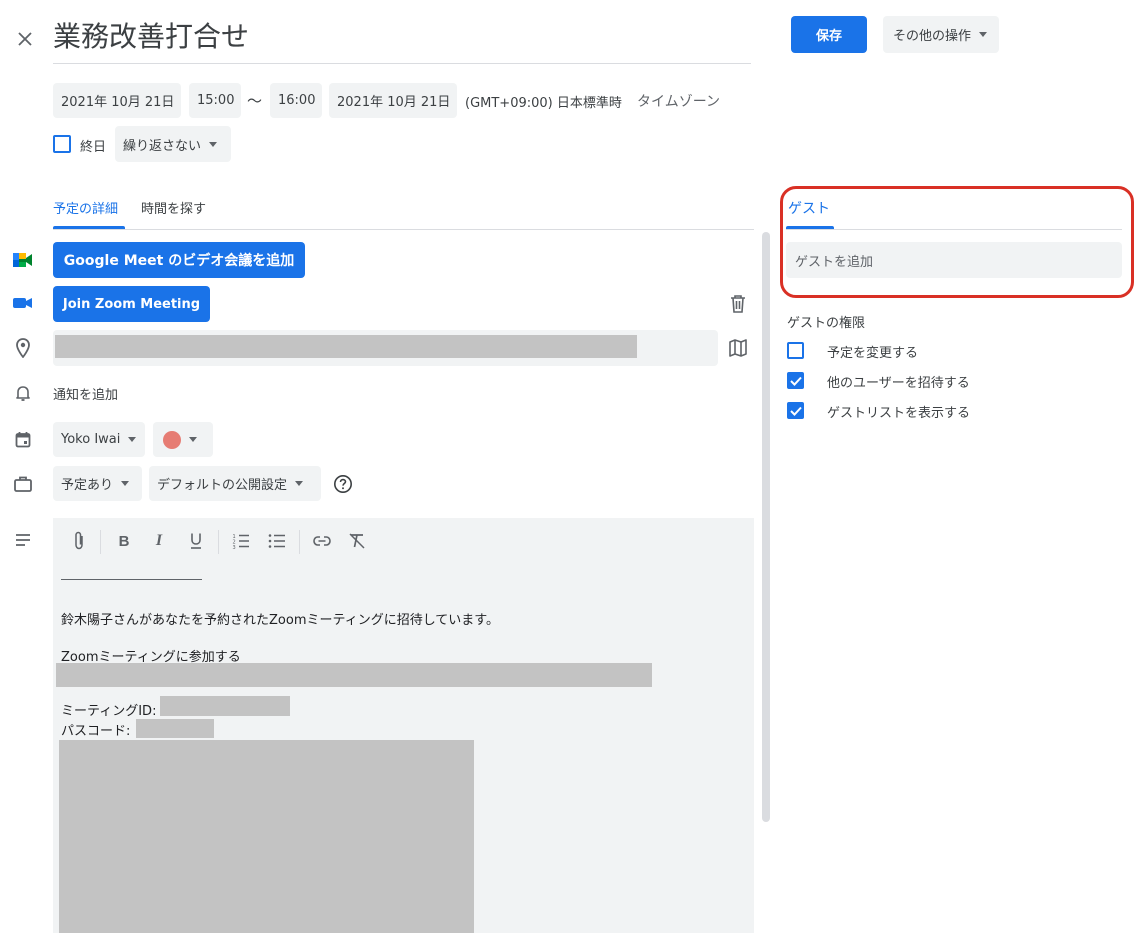  Describe the element at coordinates (79, 541) in the screenshot. I see `attachment-icon` at that location.